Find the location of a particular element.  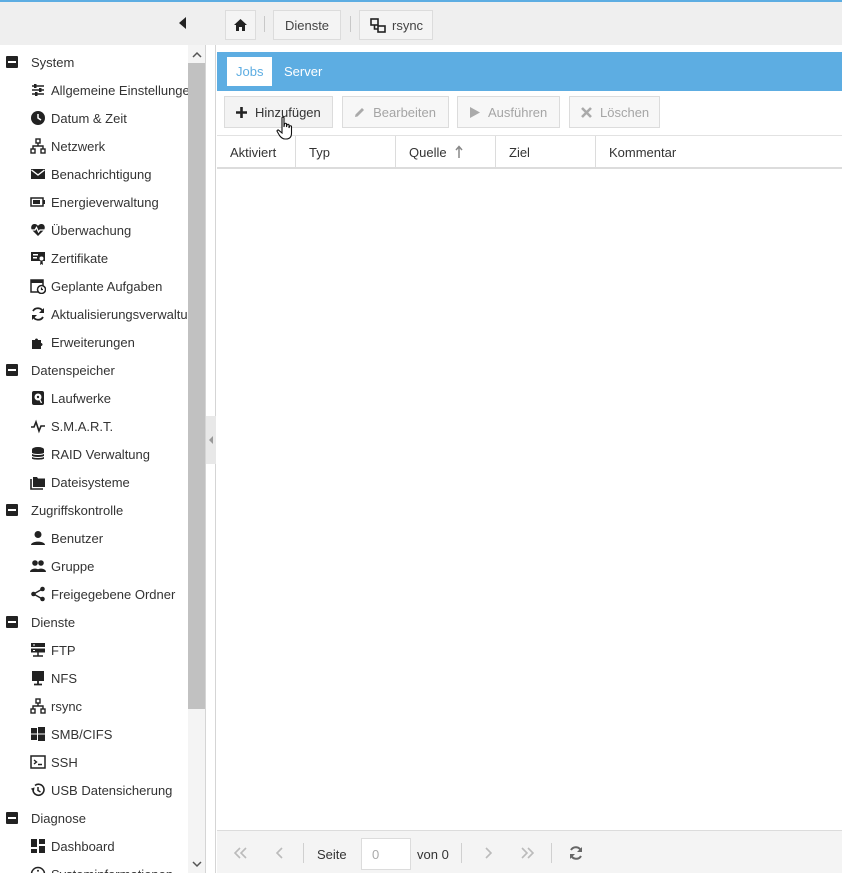

sidebar-item-benachrichtigung: Benachrichtigung is located at coordinates (94, 174).